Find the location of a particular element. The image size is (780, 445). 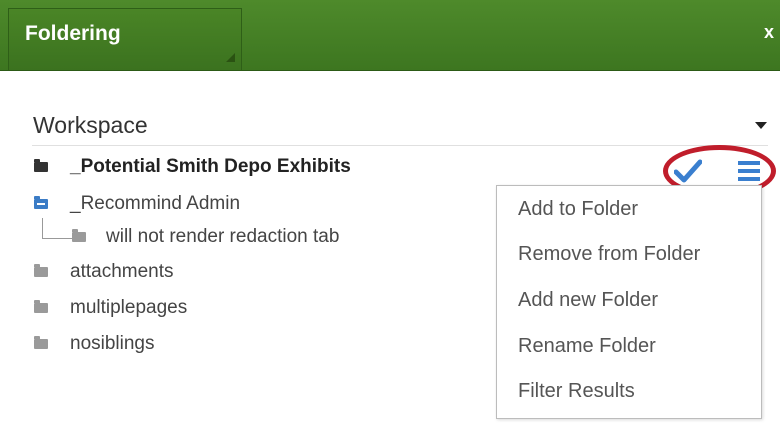

workspace-select-value: Workspace is located at coordinates (90, 125).